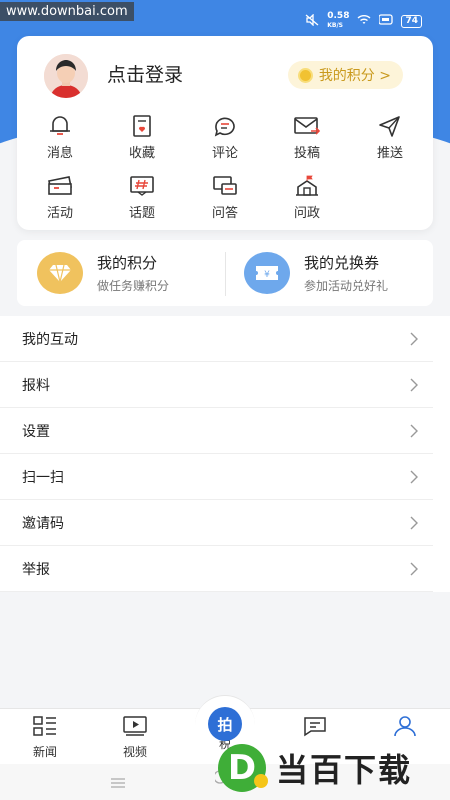 This screenshot has width=450, height=800. I want to click on quick-action-label: 活动, so click(59, 213).